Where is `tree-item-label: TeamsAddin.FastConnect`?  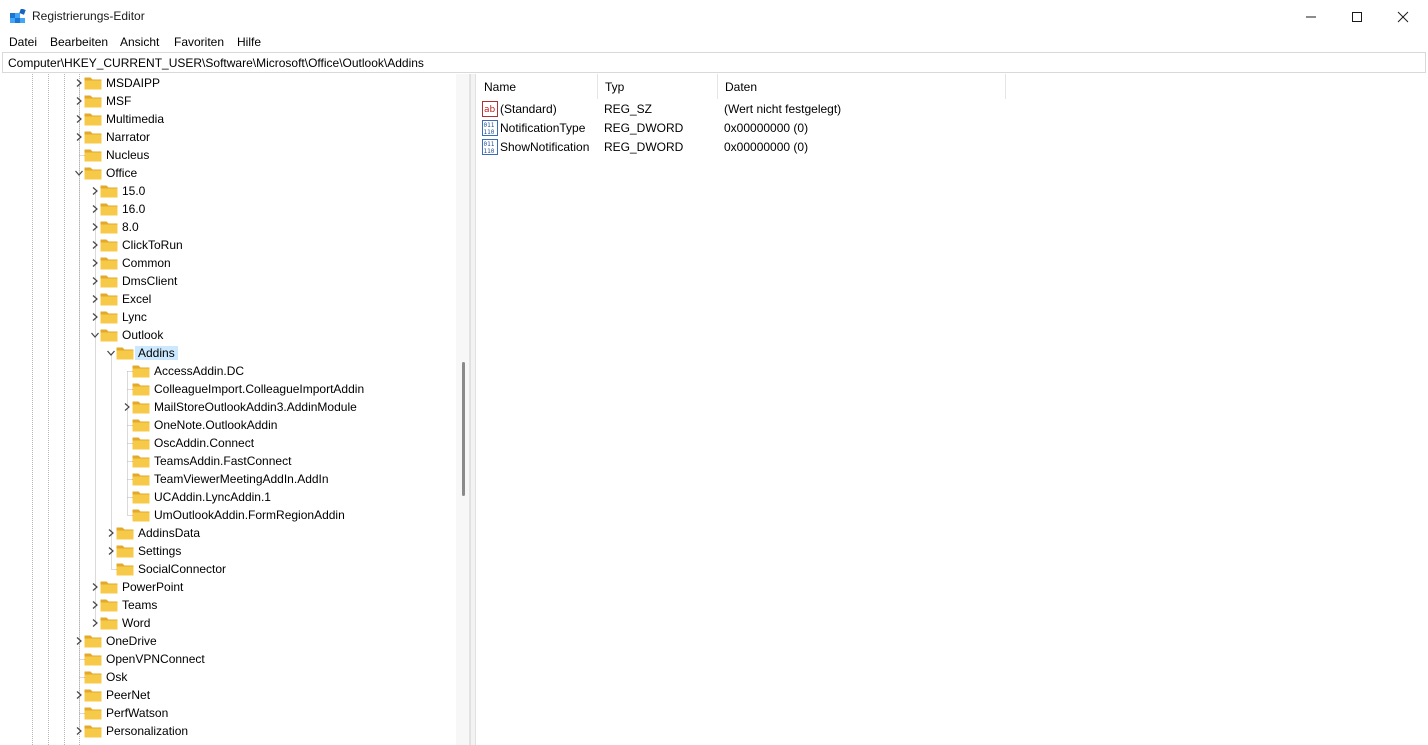
tree-item-label: TeamsAddin.FastConnect is located at coordinates (223, 461).